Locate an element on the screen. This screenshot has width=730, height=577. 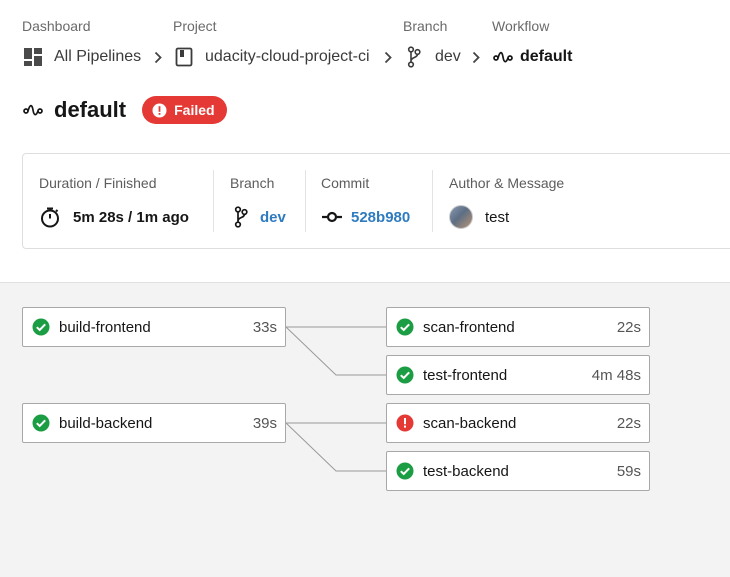
alert-circle-icon is located at coordinates (159, 110).